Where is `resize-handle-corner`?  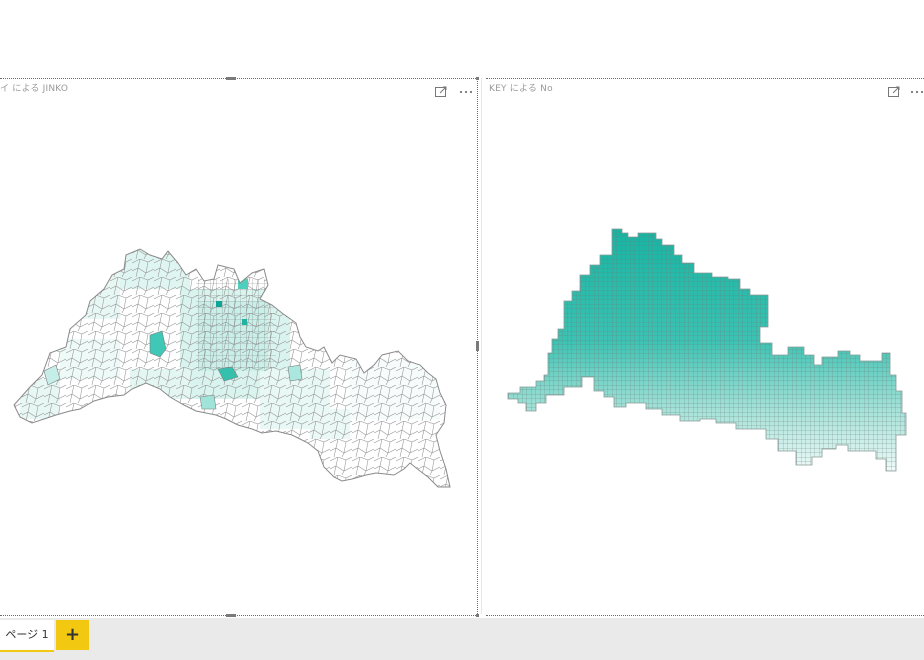
resize-handle-corner is located at coordinates (477, 78).